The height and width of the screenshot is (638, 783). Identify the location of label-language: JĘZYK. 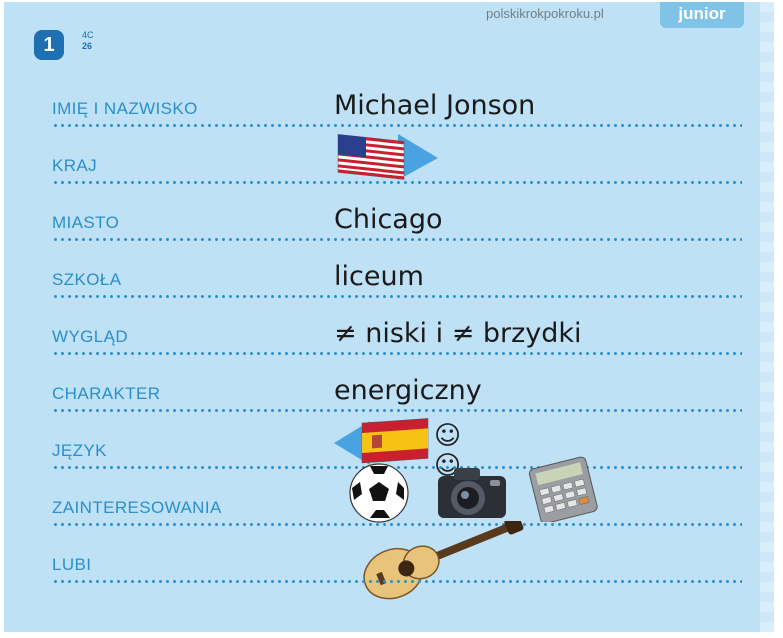
(79, 450).